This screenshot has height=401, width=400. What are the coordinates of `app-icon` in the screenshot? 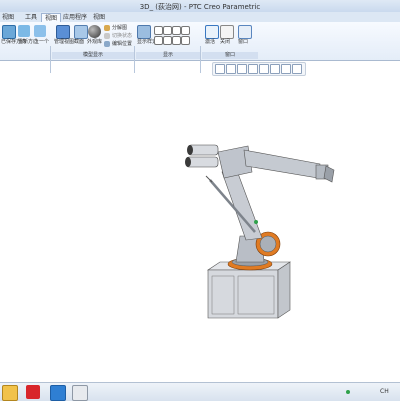 It's located at (58, 393).